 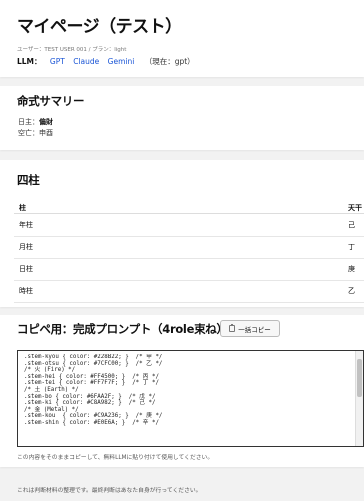 What do you see at coordinates (122, 329) in the screenshot?
I see `prompt-title: コピペ用：完成プロンプト（4role束ね）` at bounding box center [122, 329].